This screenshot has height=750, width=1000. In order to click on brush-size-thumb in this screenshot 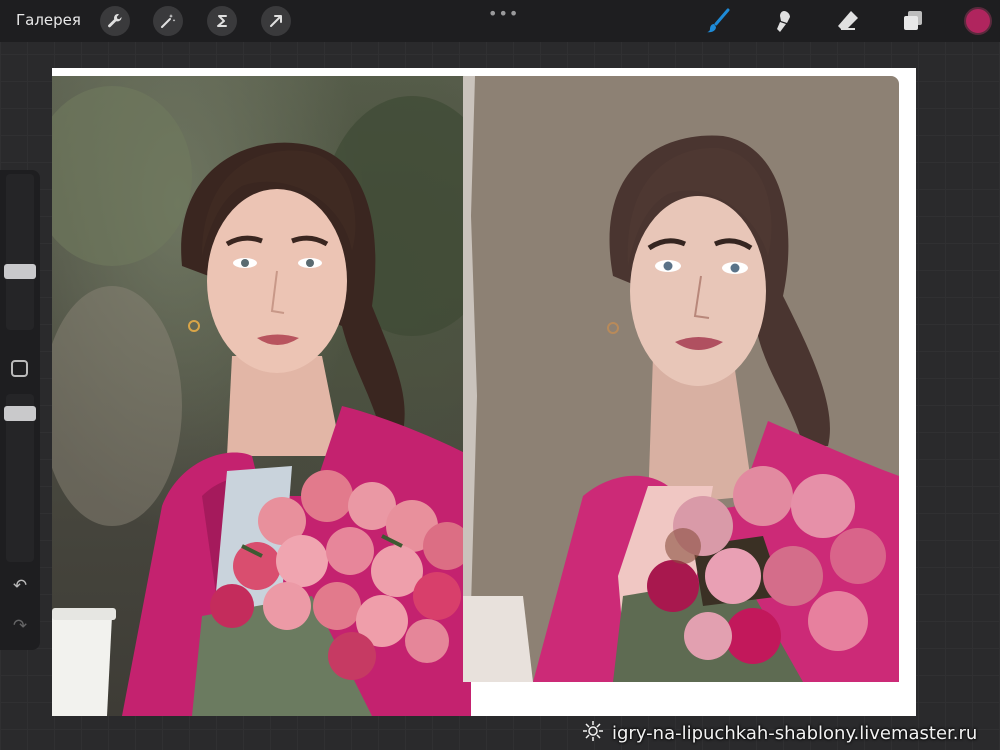, I will do `click(20, 271)`.